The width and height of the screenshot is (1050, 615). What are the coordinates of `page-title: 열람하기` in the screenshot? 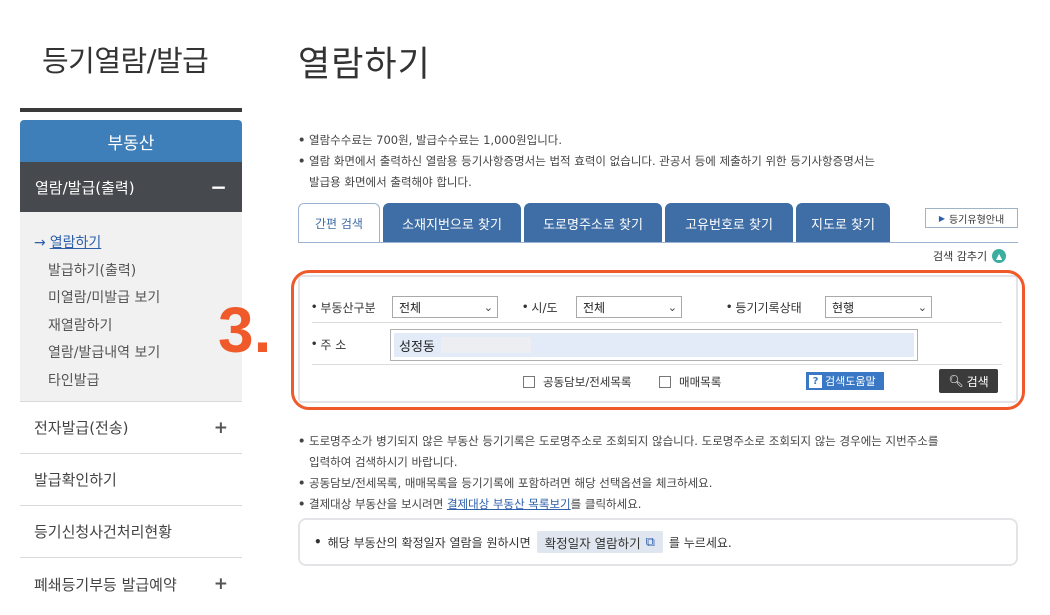 It's located at (364, 65).